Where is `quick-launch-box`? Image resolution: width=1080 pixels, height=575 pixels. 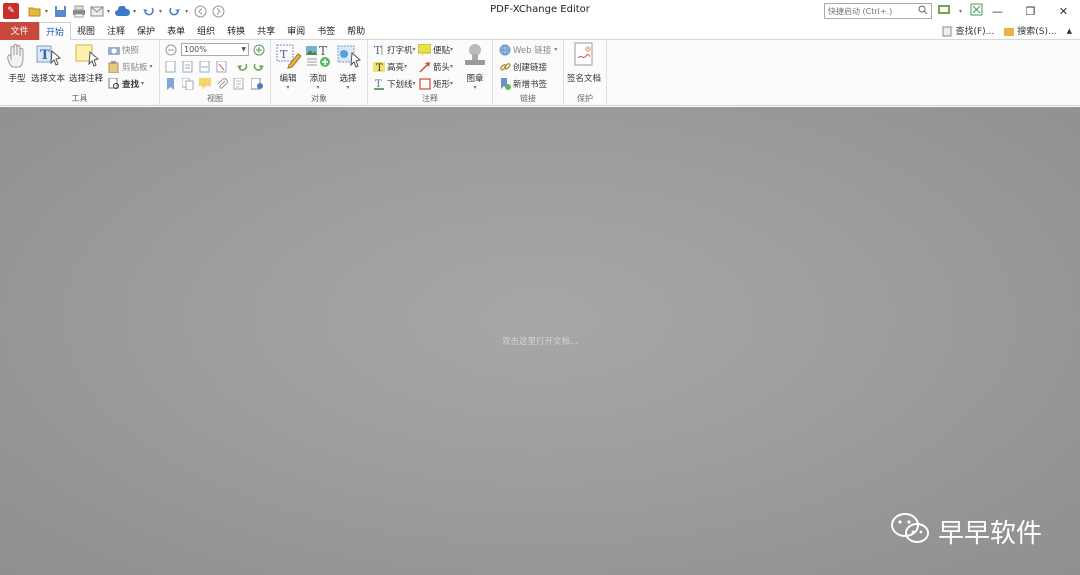 quick-launch-box is located at coordinates (878, 11).